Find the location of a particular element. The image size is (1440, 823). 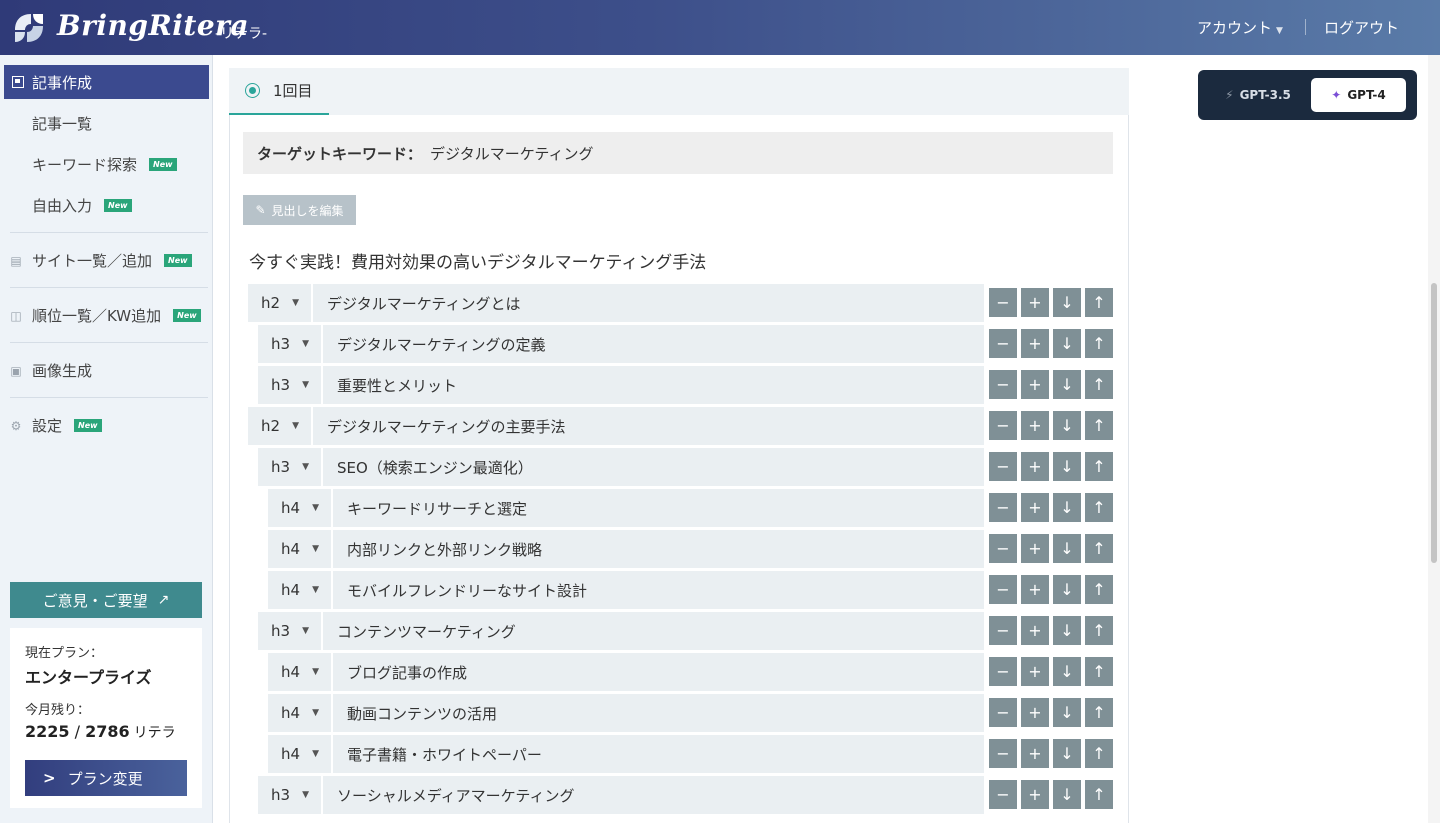

gpt35-option: ⚡ GPT-3.5 is located at coordinates (1258, 95).